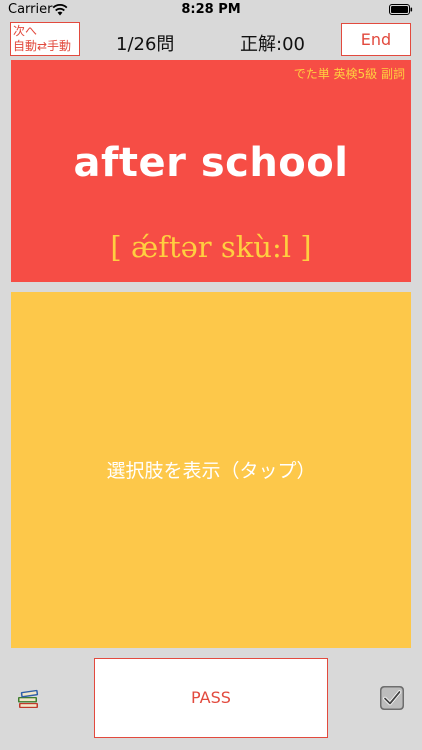 The height and width of the screenshot is (750, 422). I want to click on pronunciation: [ ǽftər skù:l ], so click(211, 247).